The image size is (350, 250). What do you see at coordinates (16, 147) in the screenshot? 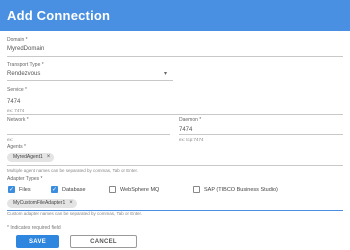
I see `agents-label: Agents *` at bounding box center [16, 147].